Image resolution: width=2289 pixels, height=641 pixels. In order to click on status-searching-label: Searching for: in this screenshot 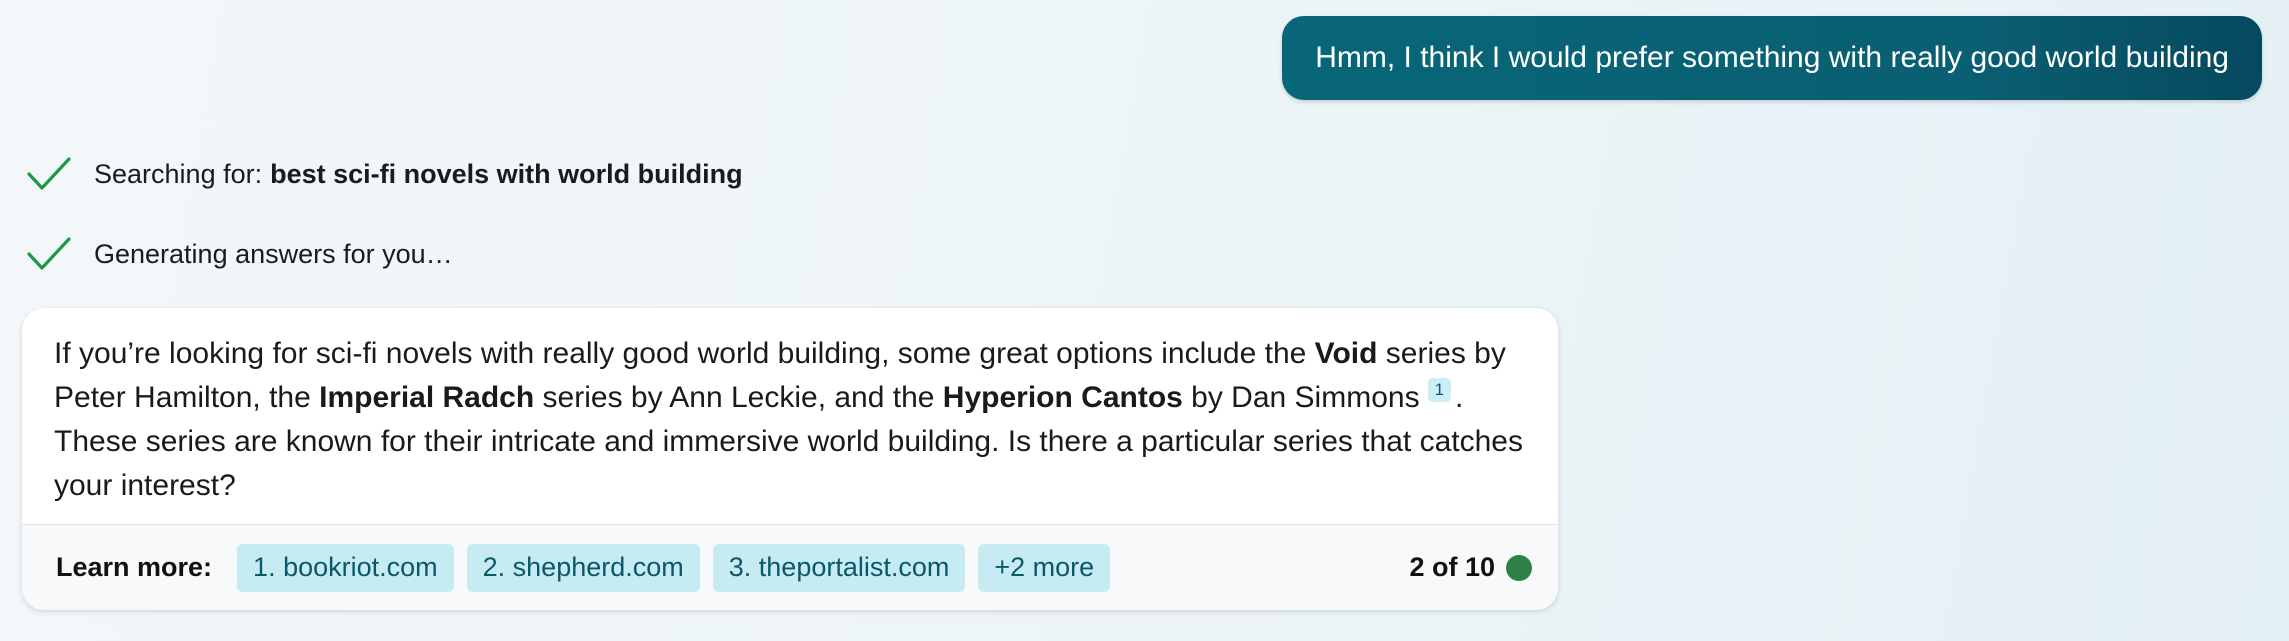, I will do `click(178, 173)`.